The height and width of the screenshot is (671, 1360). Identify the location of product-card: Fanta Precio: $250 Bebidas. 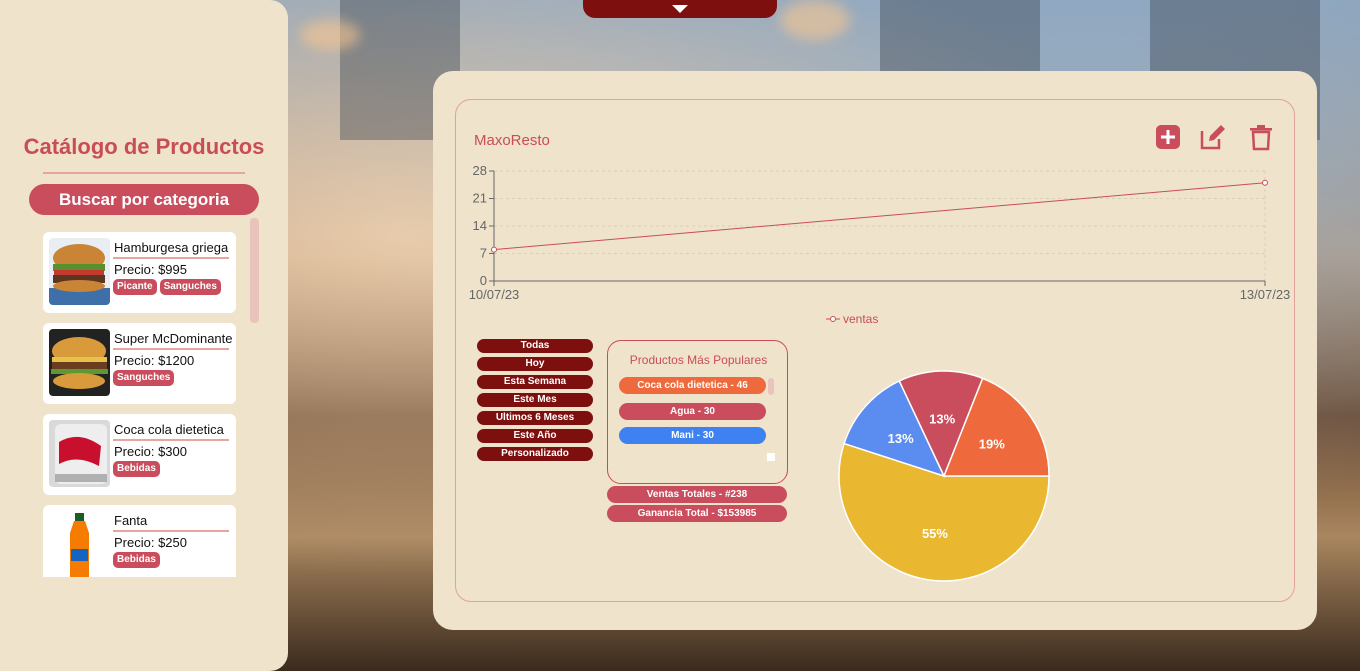
(139, 541).